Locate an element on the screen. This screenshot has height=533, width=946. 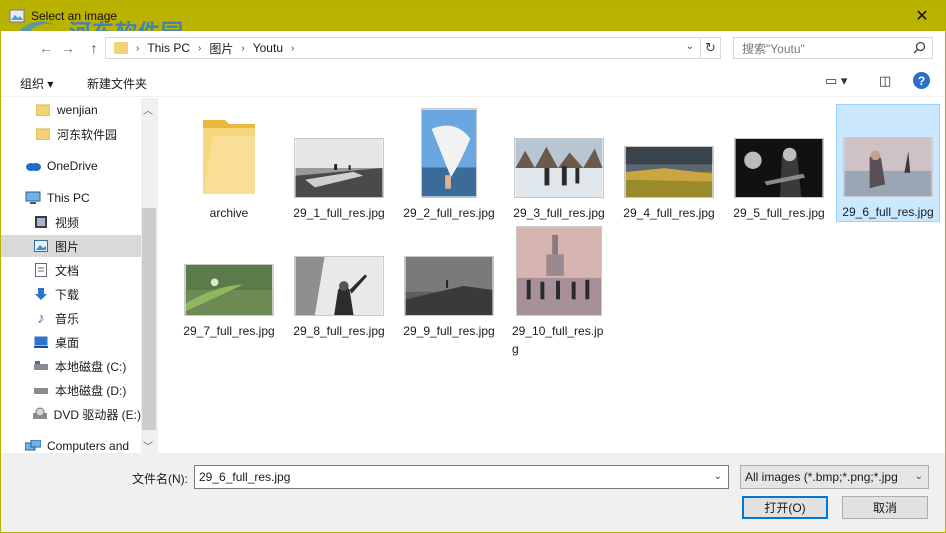
file-name: 29_4_full_res.jpg is located at coordinates (669, 213).